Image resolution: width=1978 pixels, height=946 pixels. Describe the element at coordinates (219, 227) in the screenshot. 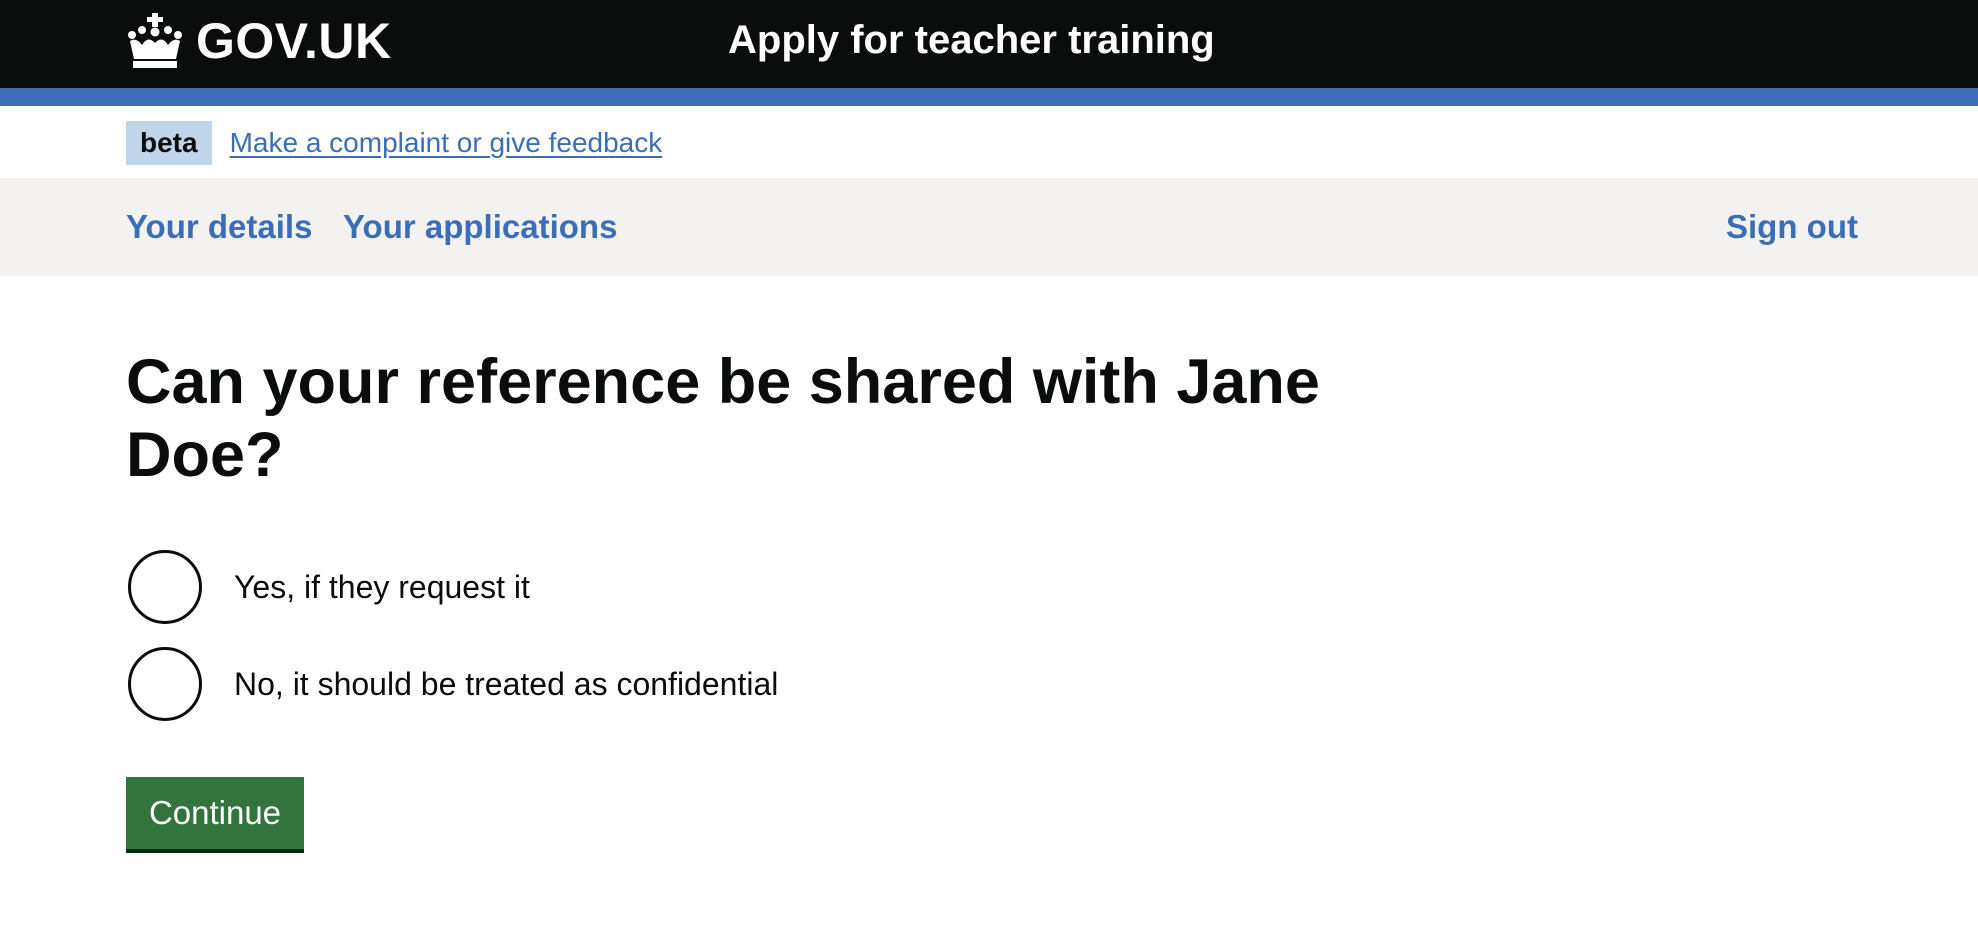

I see `nav-item-your-details: Your details` at that location.